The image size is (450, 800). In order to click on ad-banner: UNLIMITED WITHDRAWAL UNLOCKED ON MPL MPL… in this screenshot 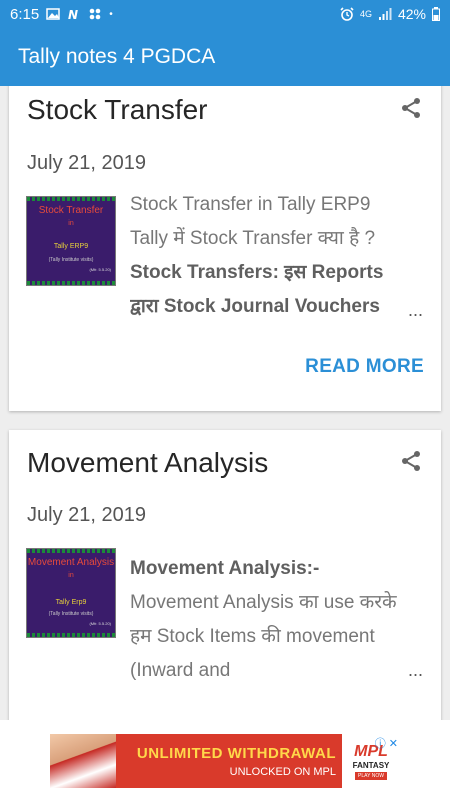, I will do `click(225, 761)`.